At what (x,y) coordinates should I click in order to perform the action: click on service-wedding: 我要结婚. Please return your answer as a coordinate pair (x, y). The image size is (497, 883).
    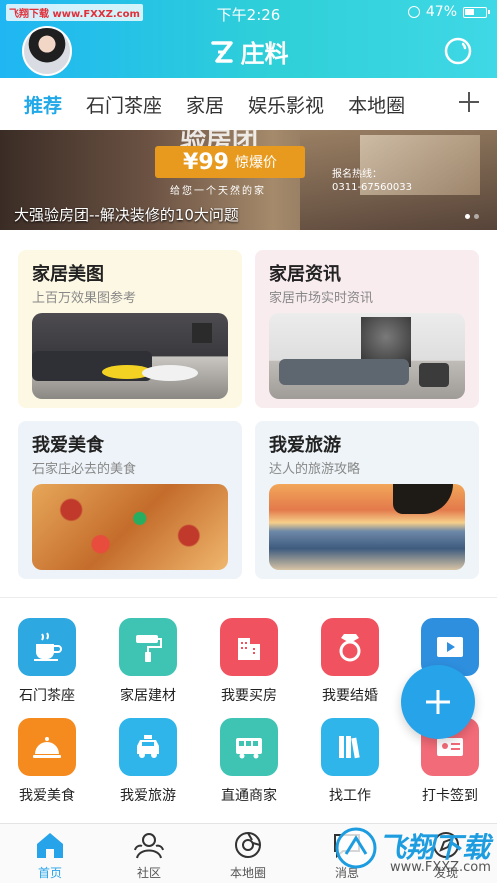
    Looking at the image, I should click on (350, 661).